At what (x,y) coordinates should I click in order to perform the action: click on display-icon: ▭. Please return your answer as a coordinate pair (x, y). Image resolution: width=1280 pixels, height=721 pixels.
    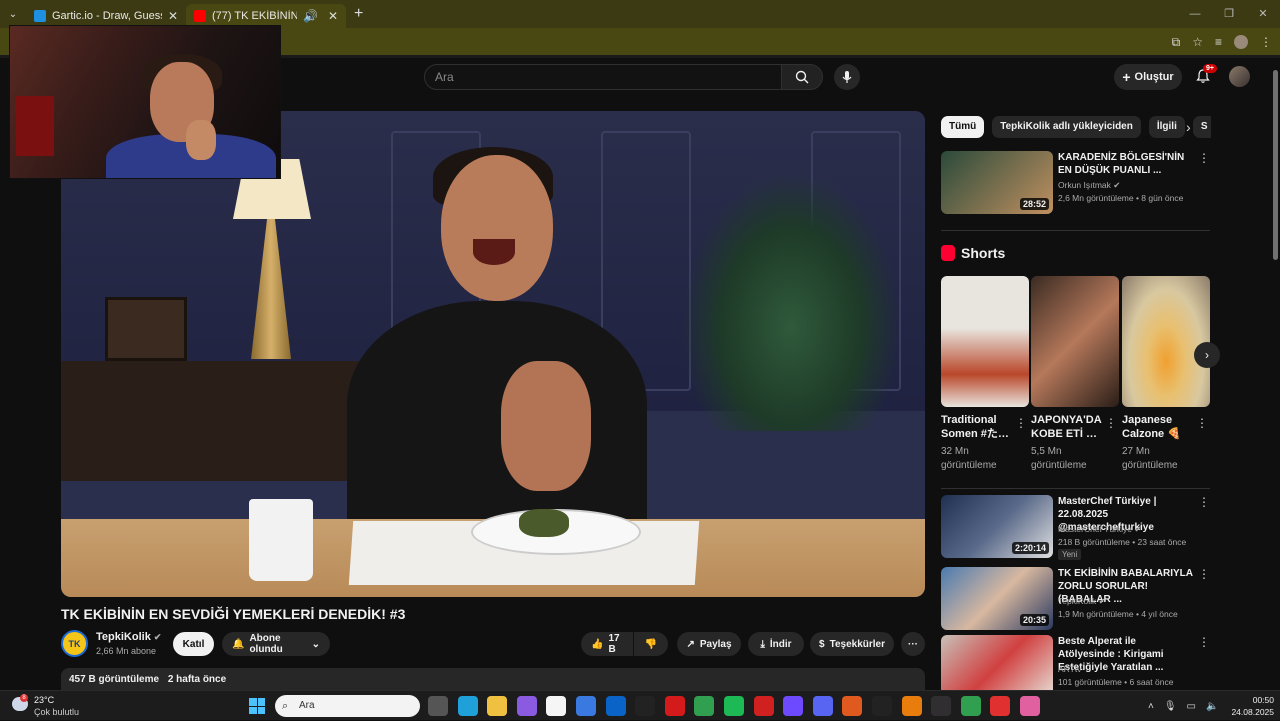
    Looking at the image, I should click on (1191, 706).